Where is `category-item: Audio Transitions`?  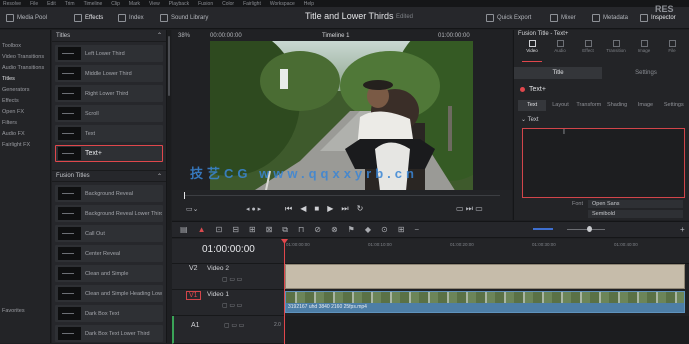 category-item: Audio Transitions is located at coordinates (25, 68).